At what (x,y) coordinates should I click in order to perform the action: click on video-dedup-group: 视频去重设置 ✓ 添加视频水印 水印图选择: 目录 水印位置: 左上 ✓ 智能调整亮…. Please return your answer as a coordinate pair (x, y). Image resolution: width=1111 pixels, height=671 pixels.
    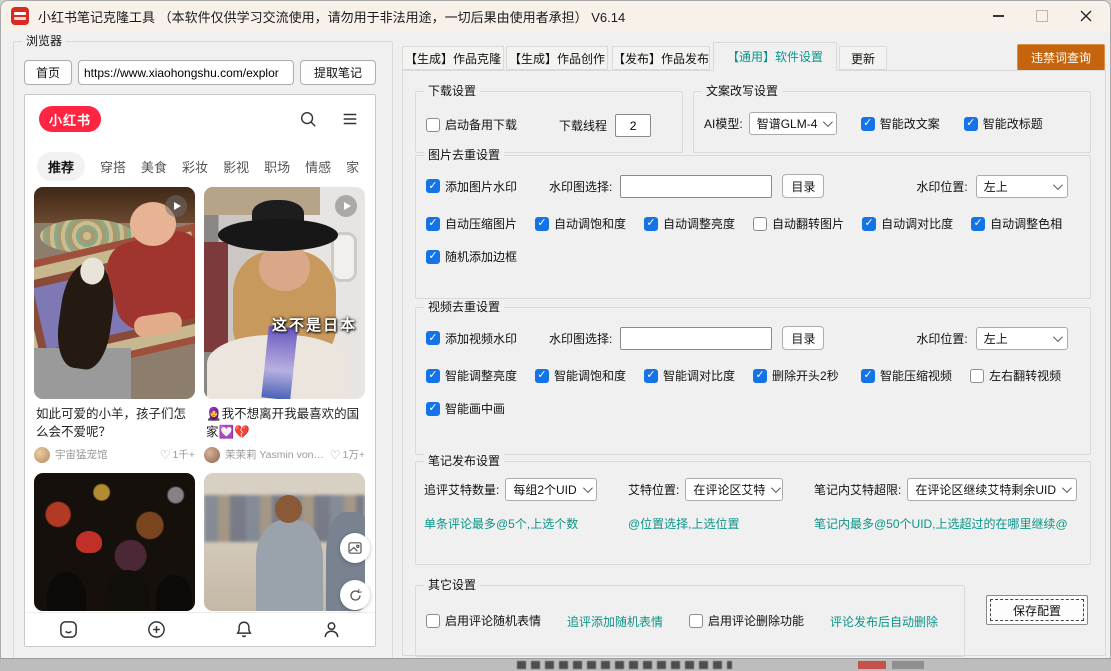
    Looking at the image, I should click on (753, 377).